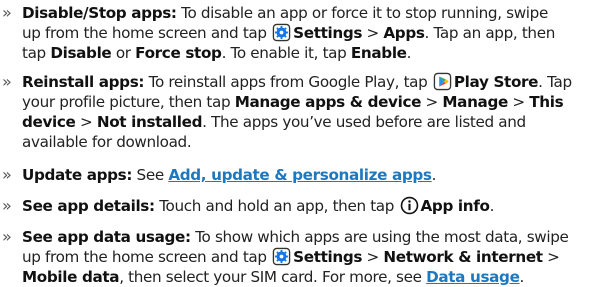  I want to click on menu-term: Network & internet, so click(463, 257).